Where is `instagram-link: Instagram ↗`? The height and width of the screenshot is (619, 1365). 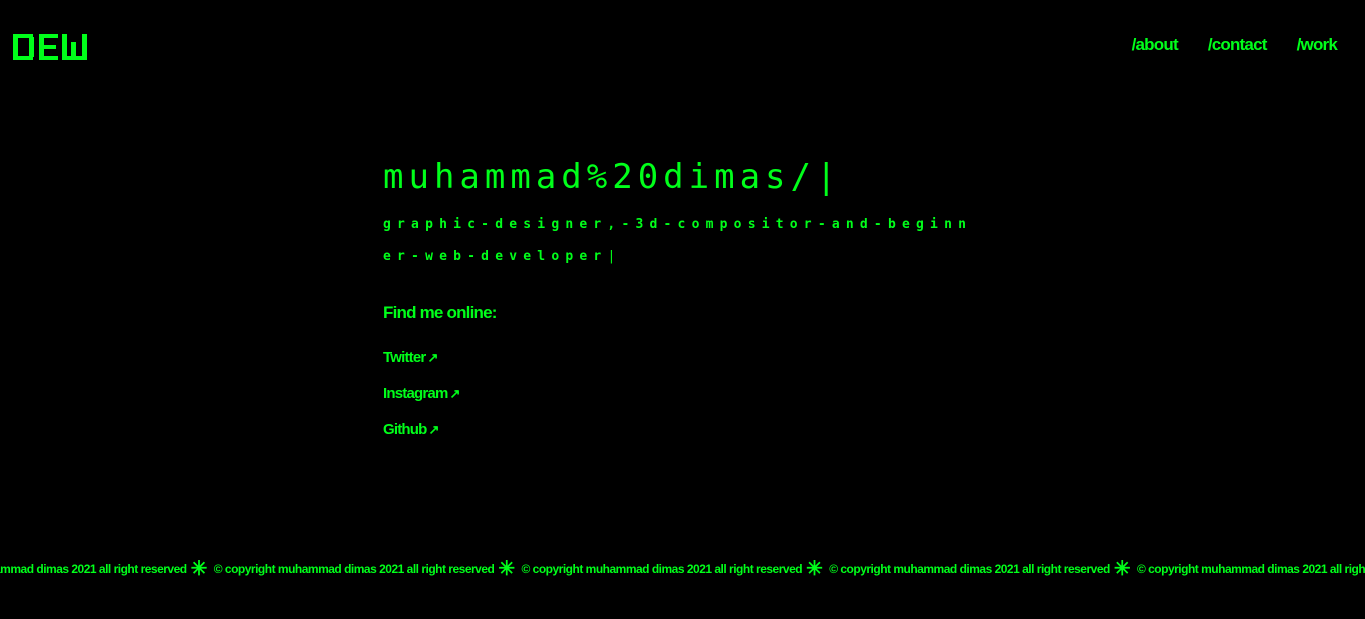
instagram-link: Instagram ↗ is located at coordinates (683, 394).